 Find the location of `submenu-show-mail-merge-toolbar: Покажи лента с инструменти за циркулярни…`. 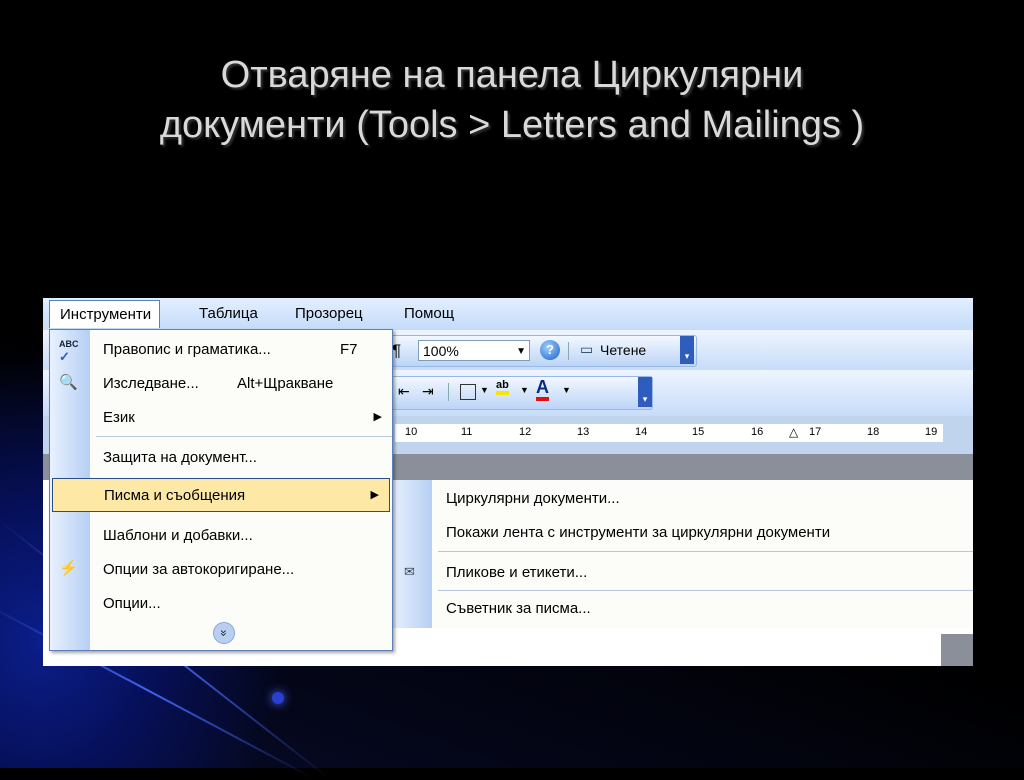

submenu-show-mail-merge-toolbar: Покажи лента с инструменти за циркулярни… is located at coordinates (638, 532).